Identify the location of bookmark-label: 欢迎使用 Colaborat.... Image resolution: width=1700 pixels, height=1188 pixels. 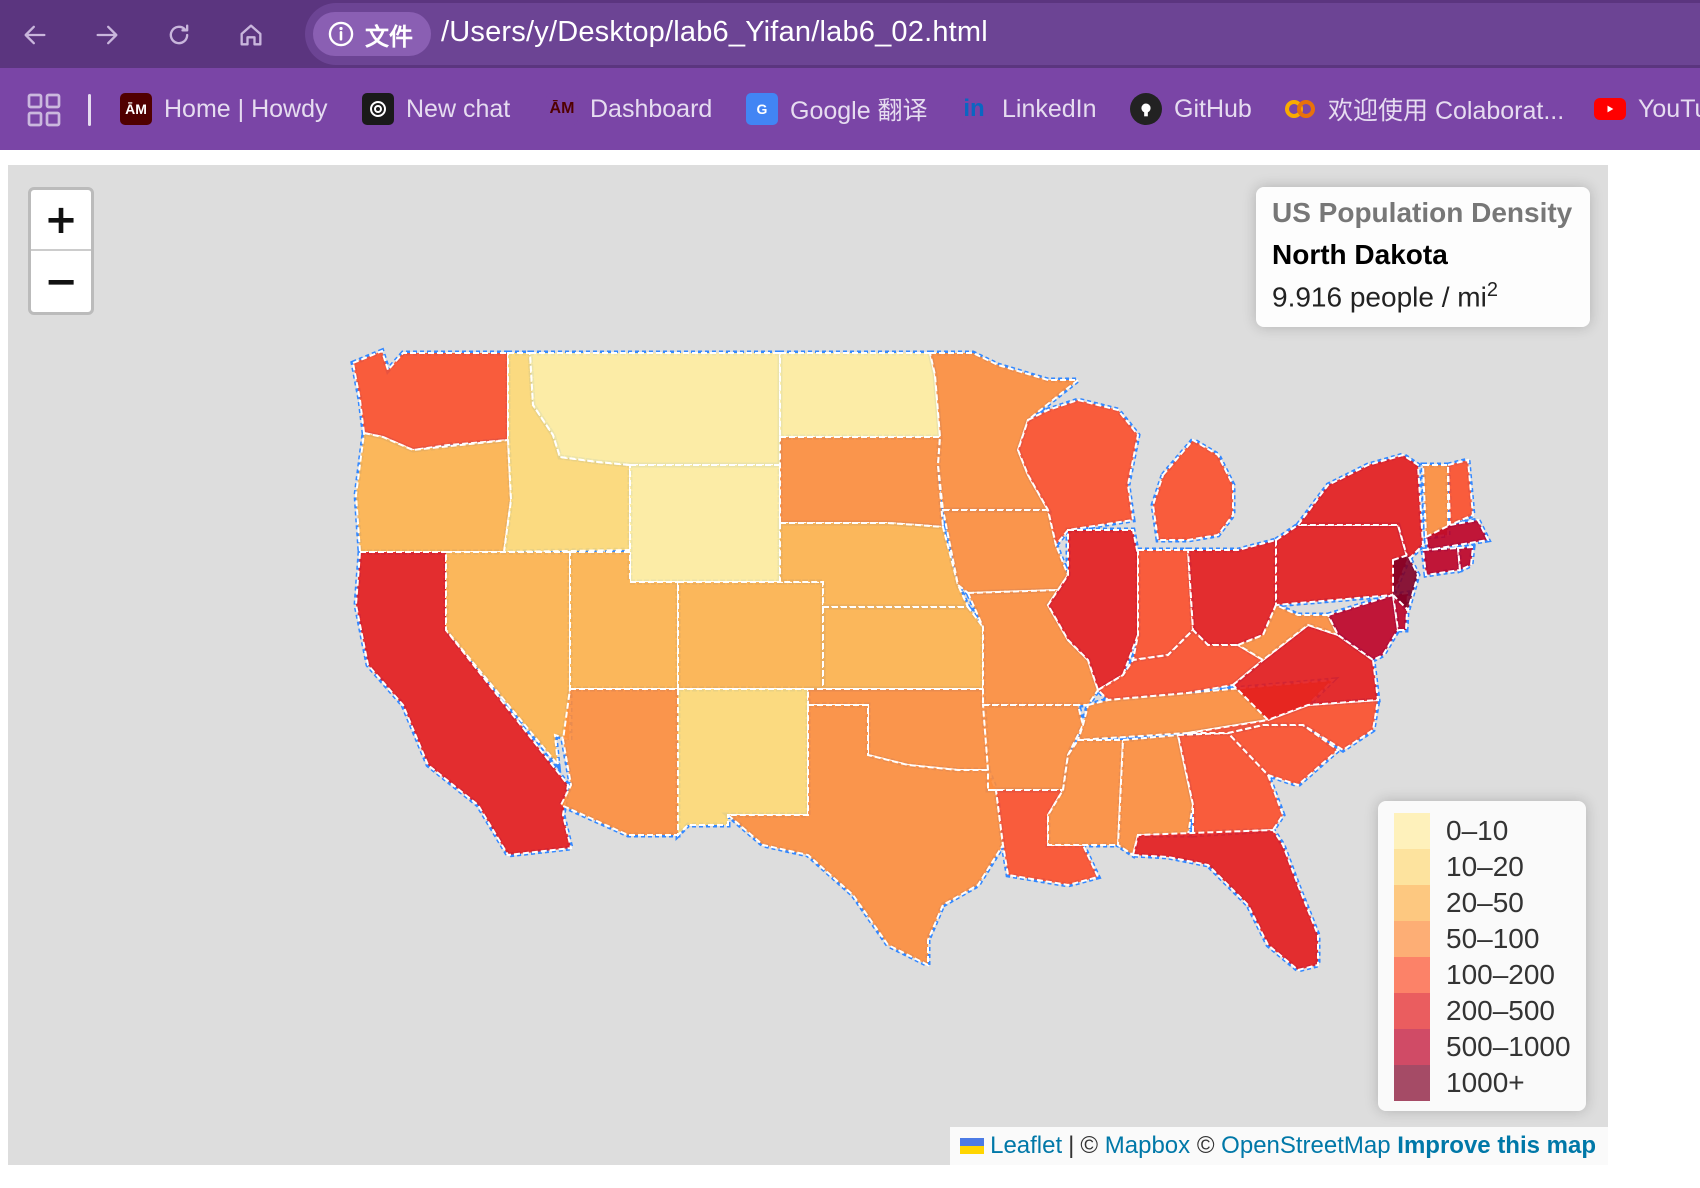
(1446, 111).